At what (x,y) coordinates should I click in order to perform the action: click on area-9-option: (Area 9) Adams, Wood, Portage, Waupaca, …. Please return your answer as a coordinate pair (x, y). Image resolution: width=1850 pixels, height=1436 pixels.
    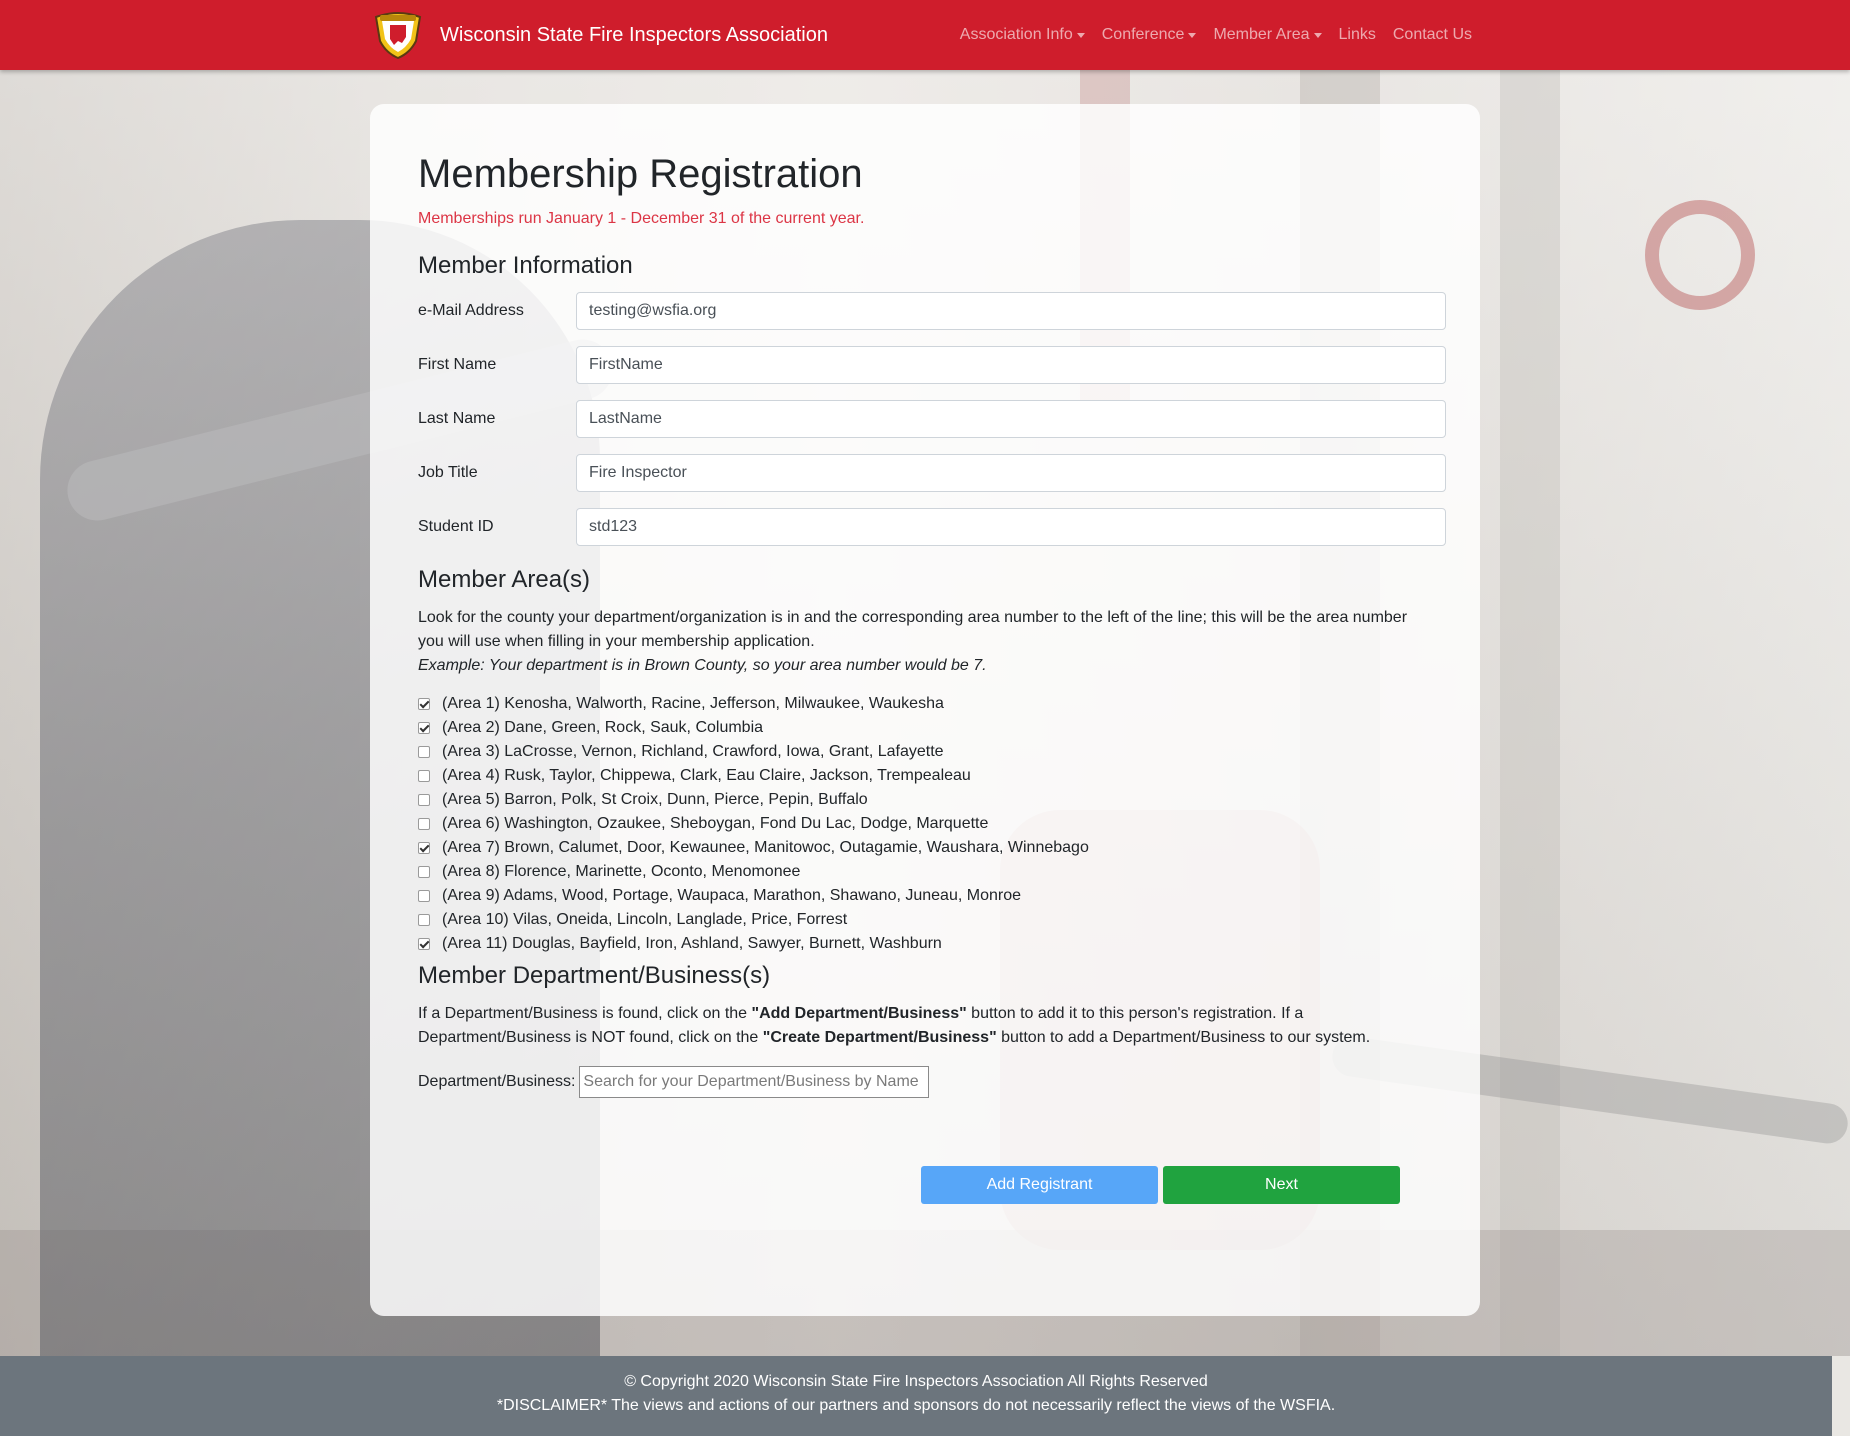
    Looking at the image, I should click on (923, 896).